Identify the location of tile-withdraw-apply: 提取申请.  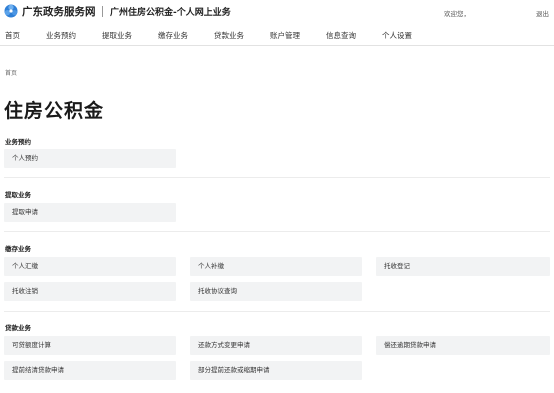
(90, 212).